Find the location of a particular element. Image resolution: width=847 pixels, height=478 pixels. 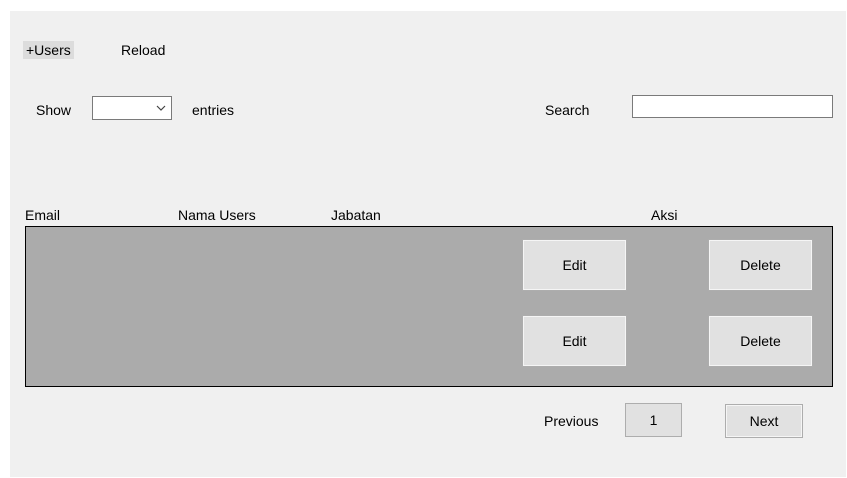

column-header-aksi: Aksi is located at coordinates (664, 215).